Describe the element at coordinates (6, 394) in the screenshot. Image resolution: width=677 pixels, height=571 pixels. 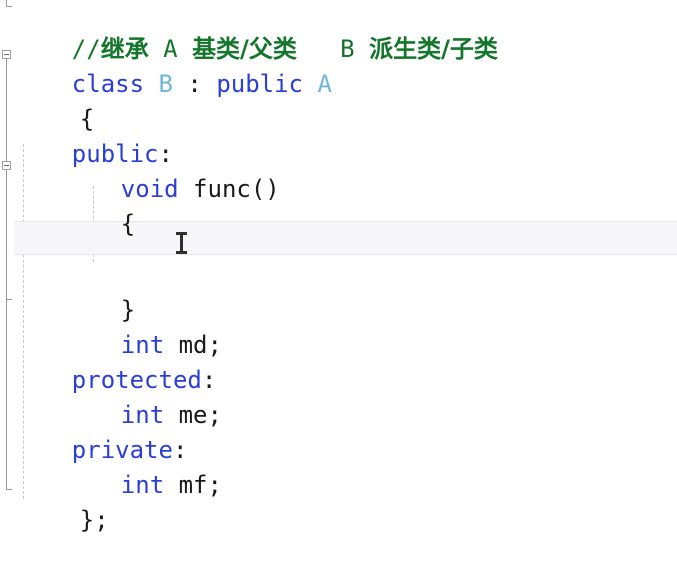
I see `fold-spine-class-tail` at that location.